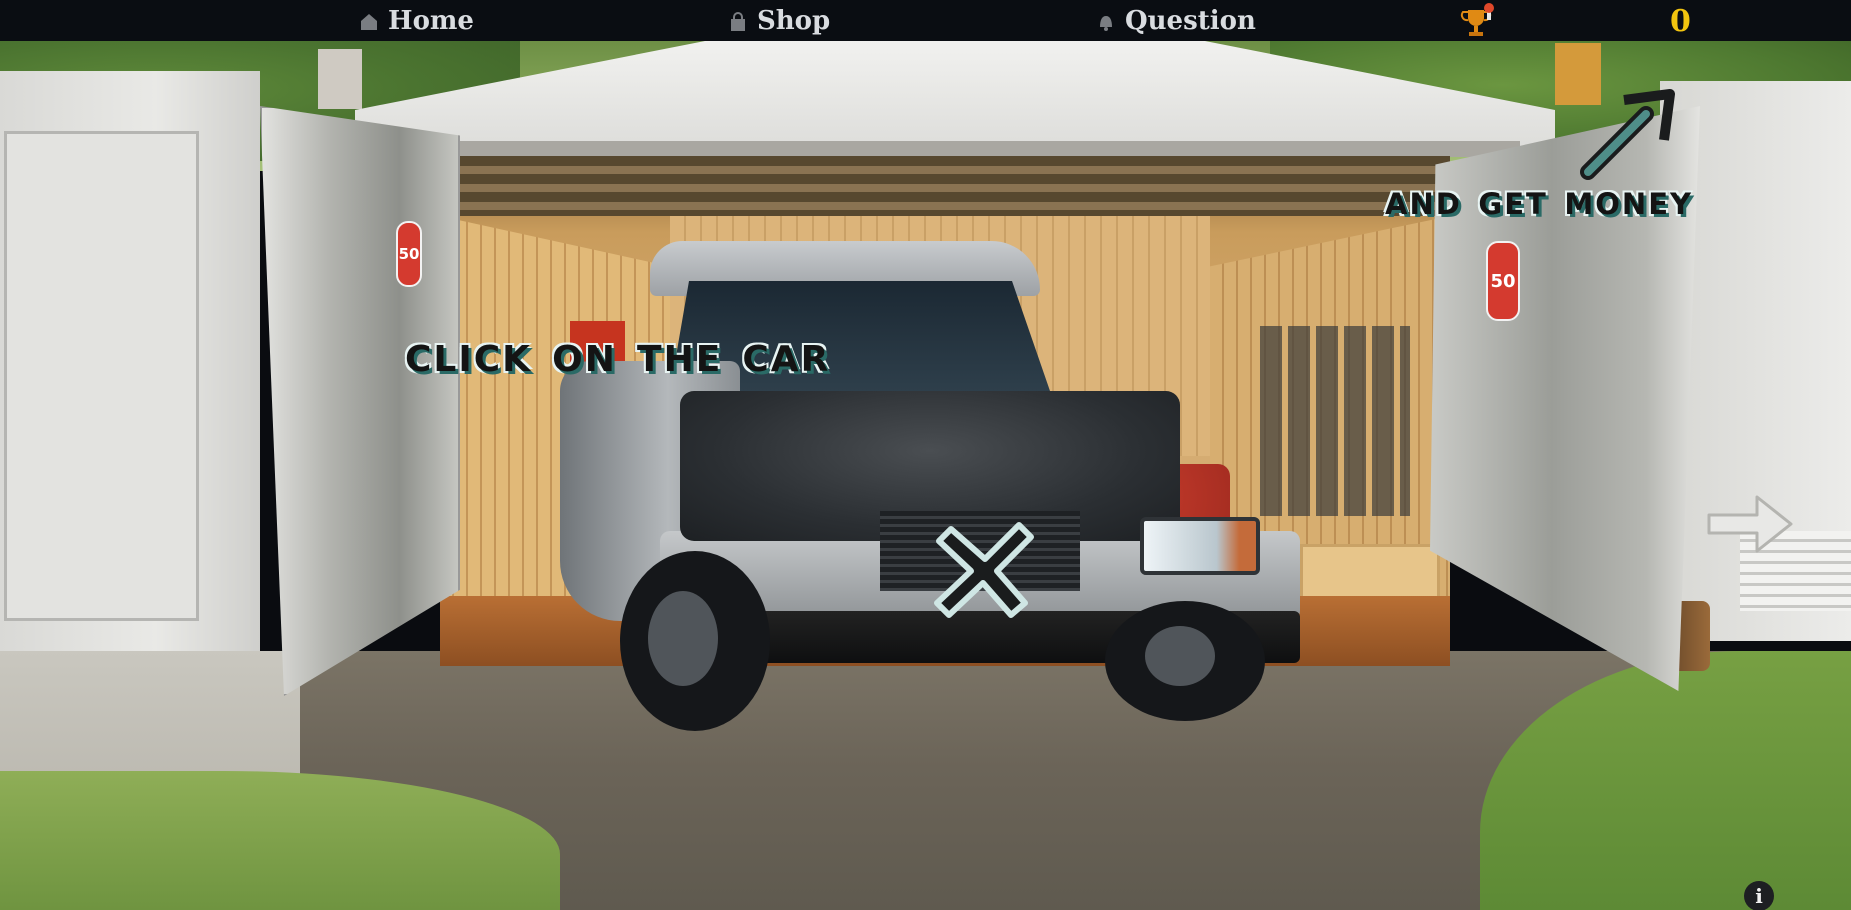  I want to click on nav-home: Home, so click(416, 20).